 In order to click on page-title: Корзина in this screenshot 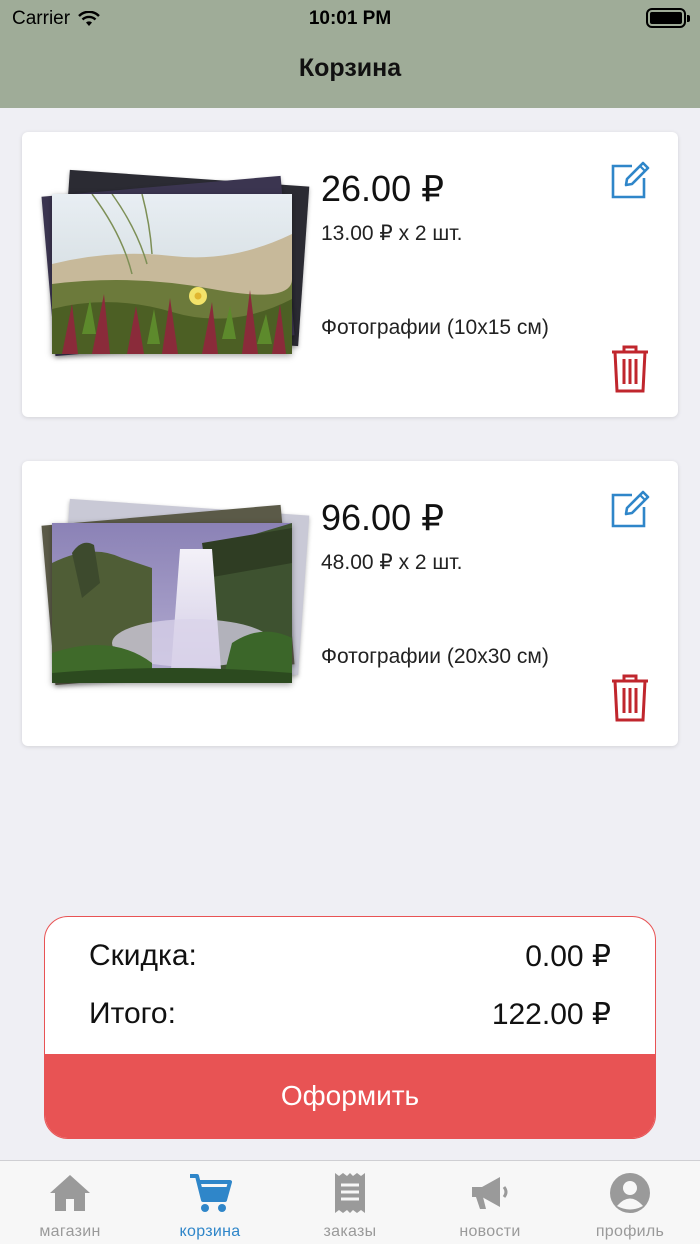, I will do `click(350, 68)`.